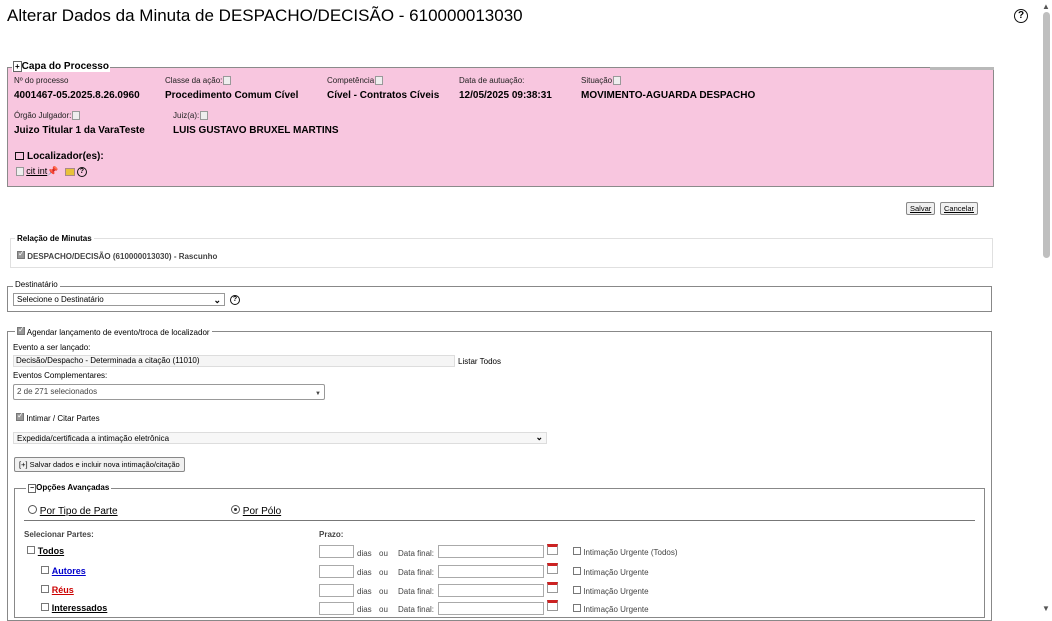  I want to click on complementares-label: Eventos Complementares:, so click(60, 375).